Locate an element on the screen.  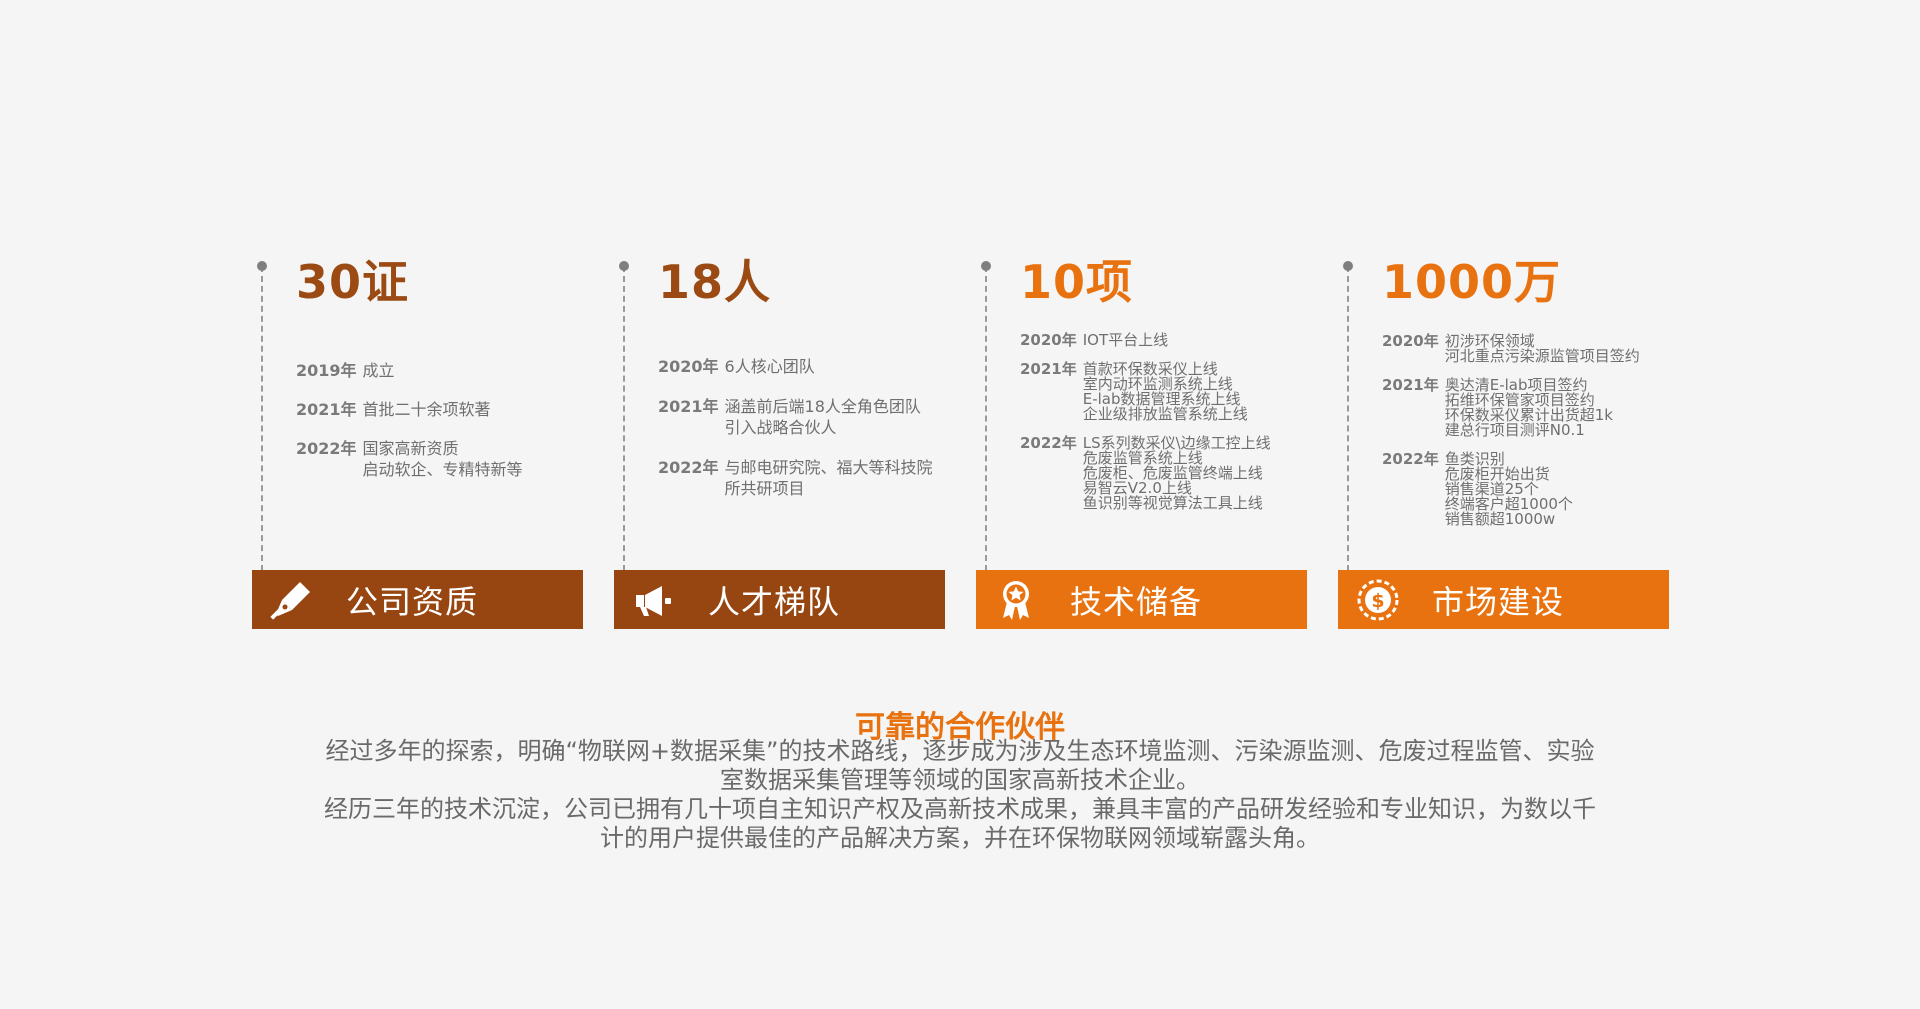
entry-line: 启动软企、专精特新等 is located at coordinates (442, 469).